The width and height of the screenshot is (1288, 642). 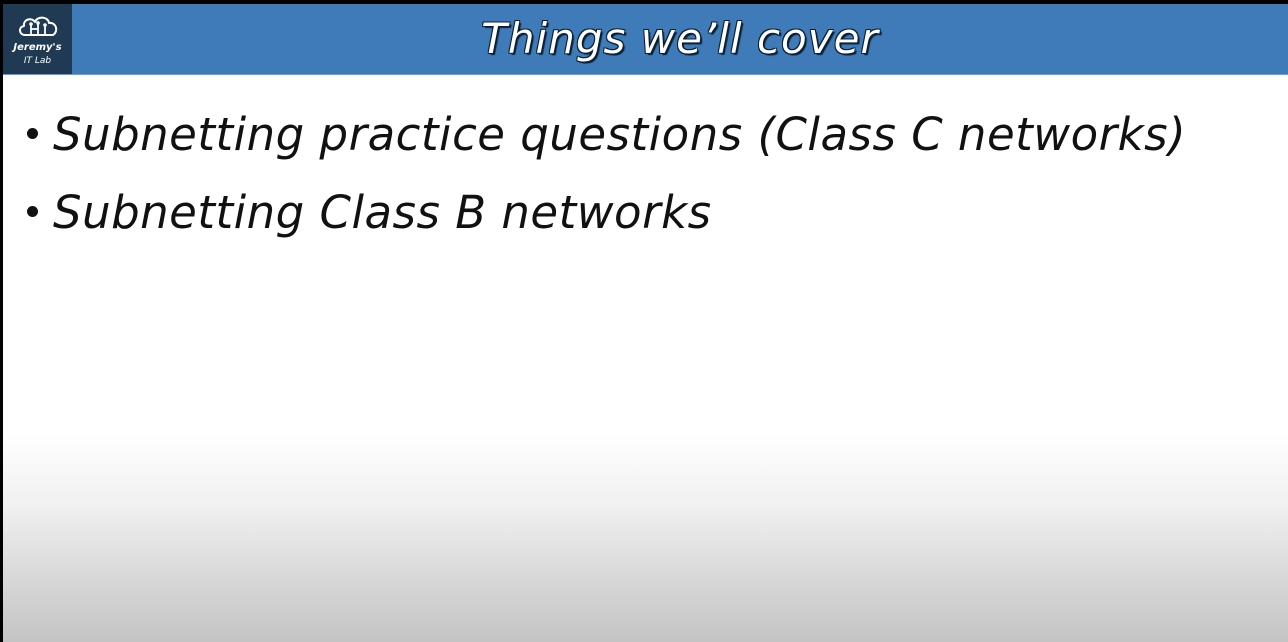 What do you see at coordinates (37, 47) in the screenshot?
I see `logo-name: Jeremy's` at bounding box center [37, 47].